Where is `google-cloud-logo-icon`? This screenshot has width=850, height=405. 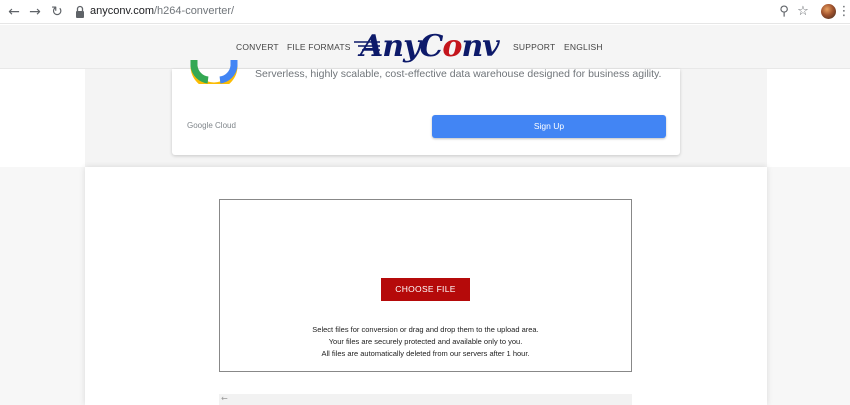
google-cloud-logo-icon is located at coordinates (214, 72).